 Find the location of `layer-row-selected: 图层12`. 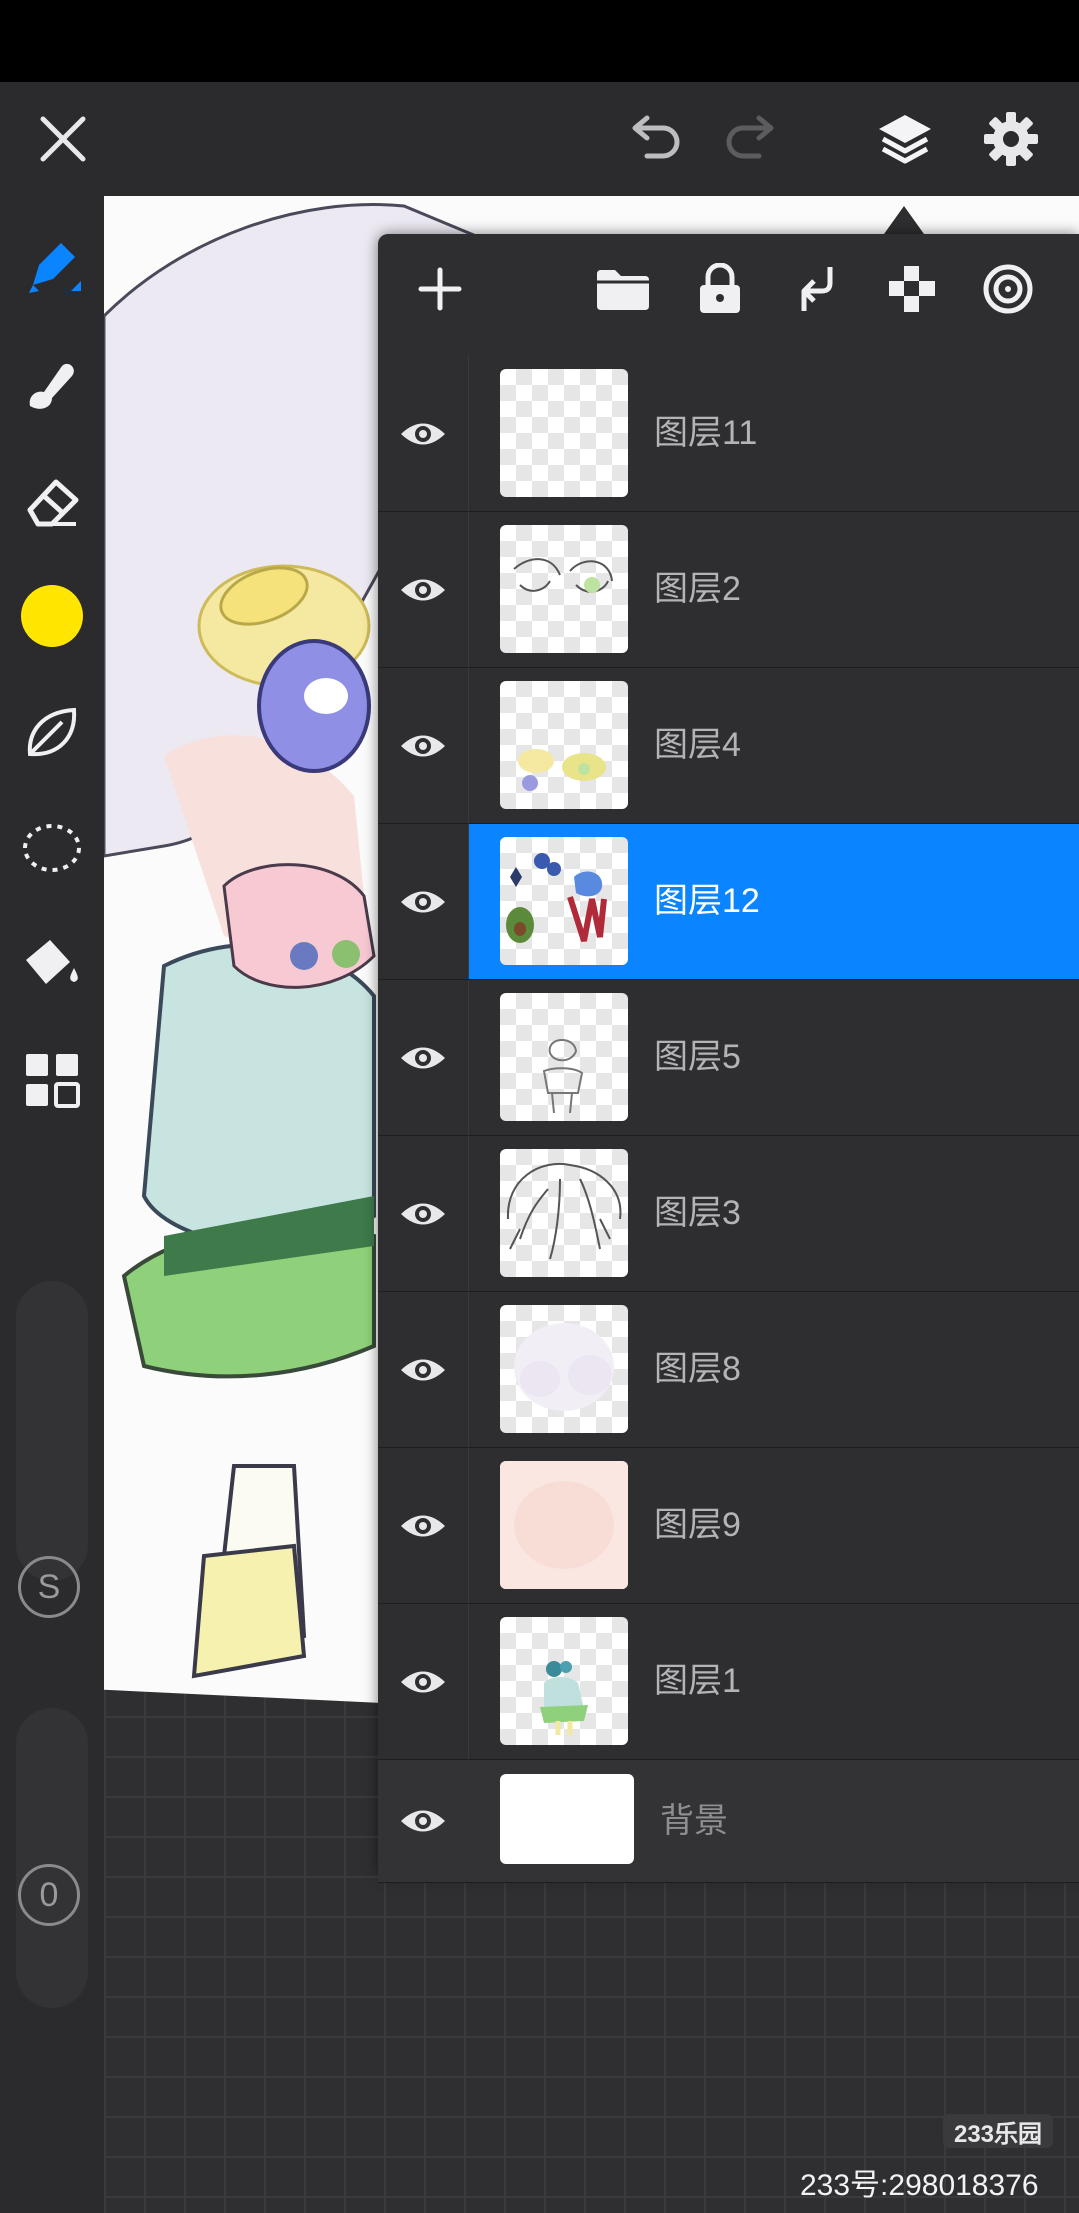

layer-row-selected: 图层12 is located at coordinates (728, 902).